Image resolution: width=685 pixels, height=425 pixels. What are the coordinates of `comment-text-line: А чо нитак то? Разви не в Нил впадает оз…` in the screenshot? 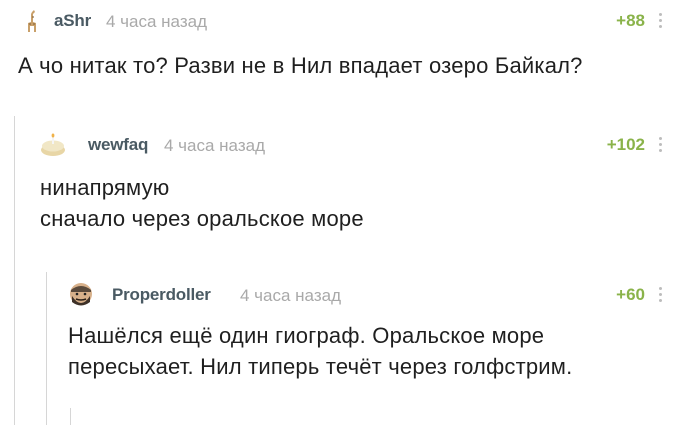 It's located at (300, 65).